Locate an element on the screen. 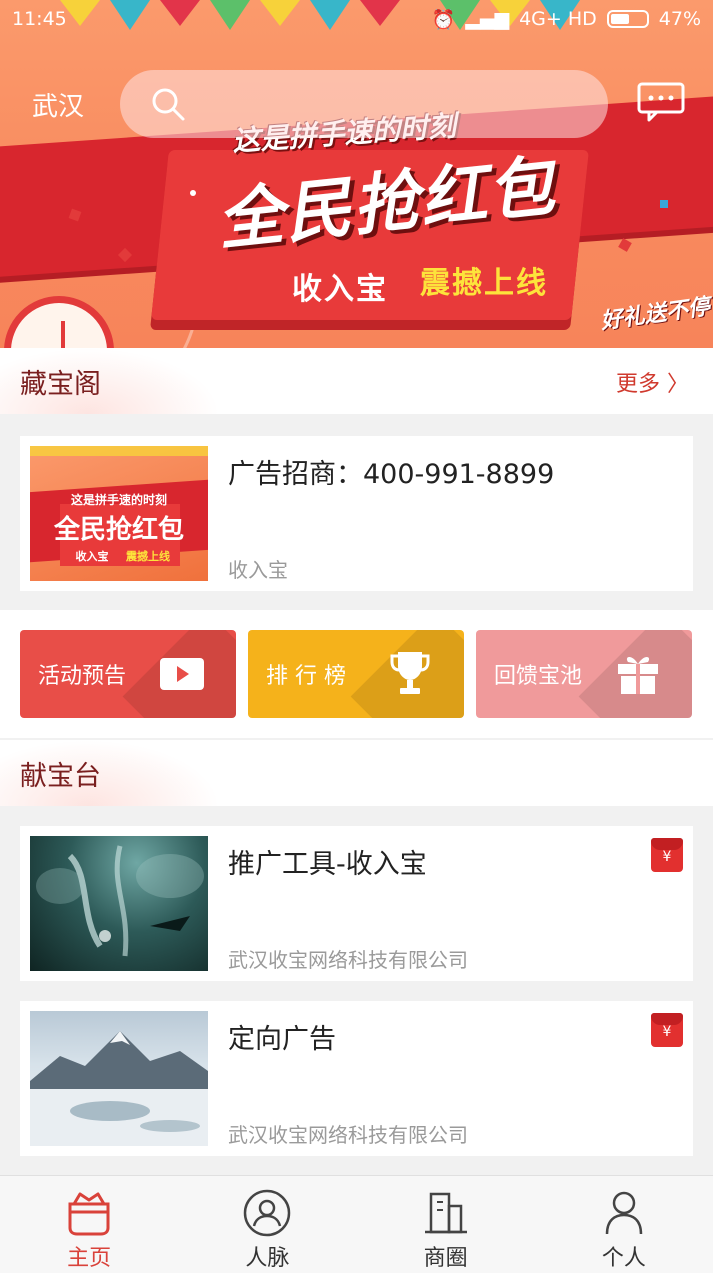 Image resolution: width=713 pixels, height=1273 pixels. thumb-product: 收入宝 is located at coordinates (92, 556).